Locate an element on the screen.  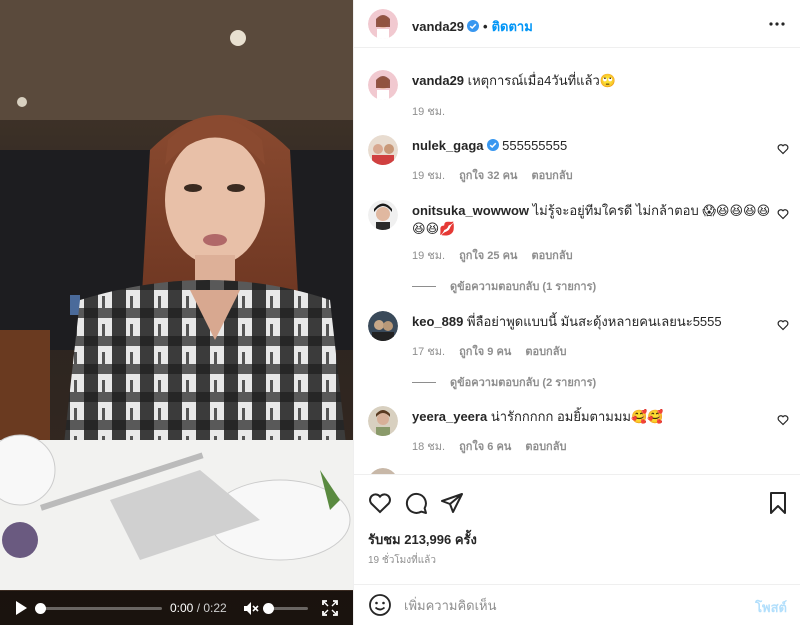
comment-username: onitsuka_wowwow is located at coordinates (470, 210).